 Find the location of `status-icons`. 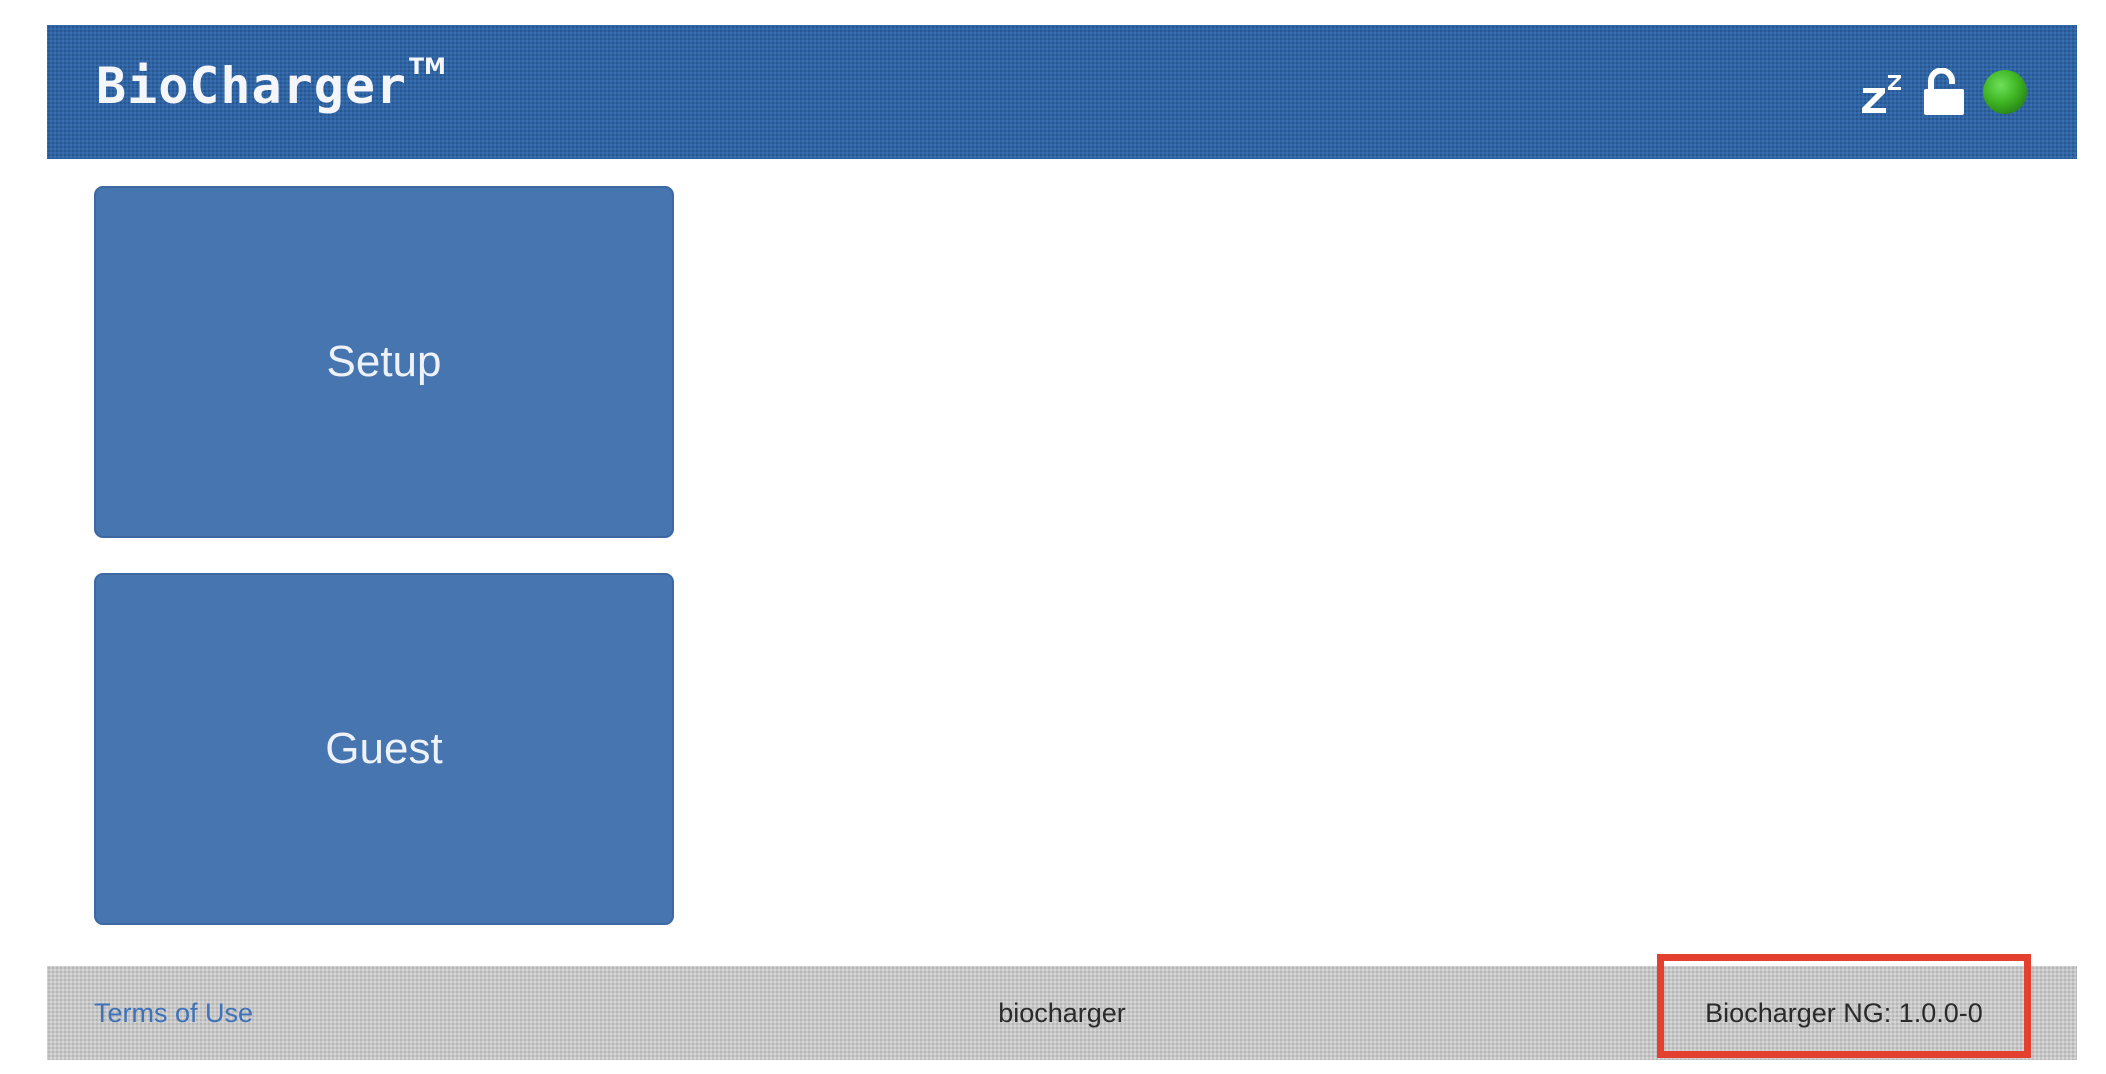

status-icons is located at coordinates (1944, 92).